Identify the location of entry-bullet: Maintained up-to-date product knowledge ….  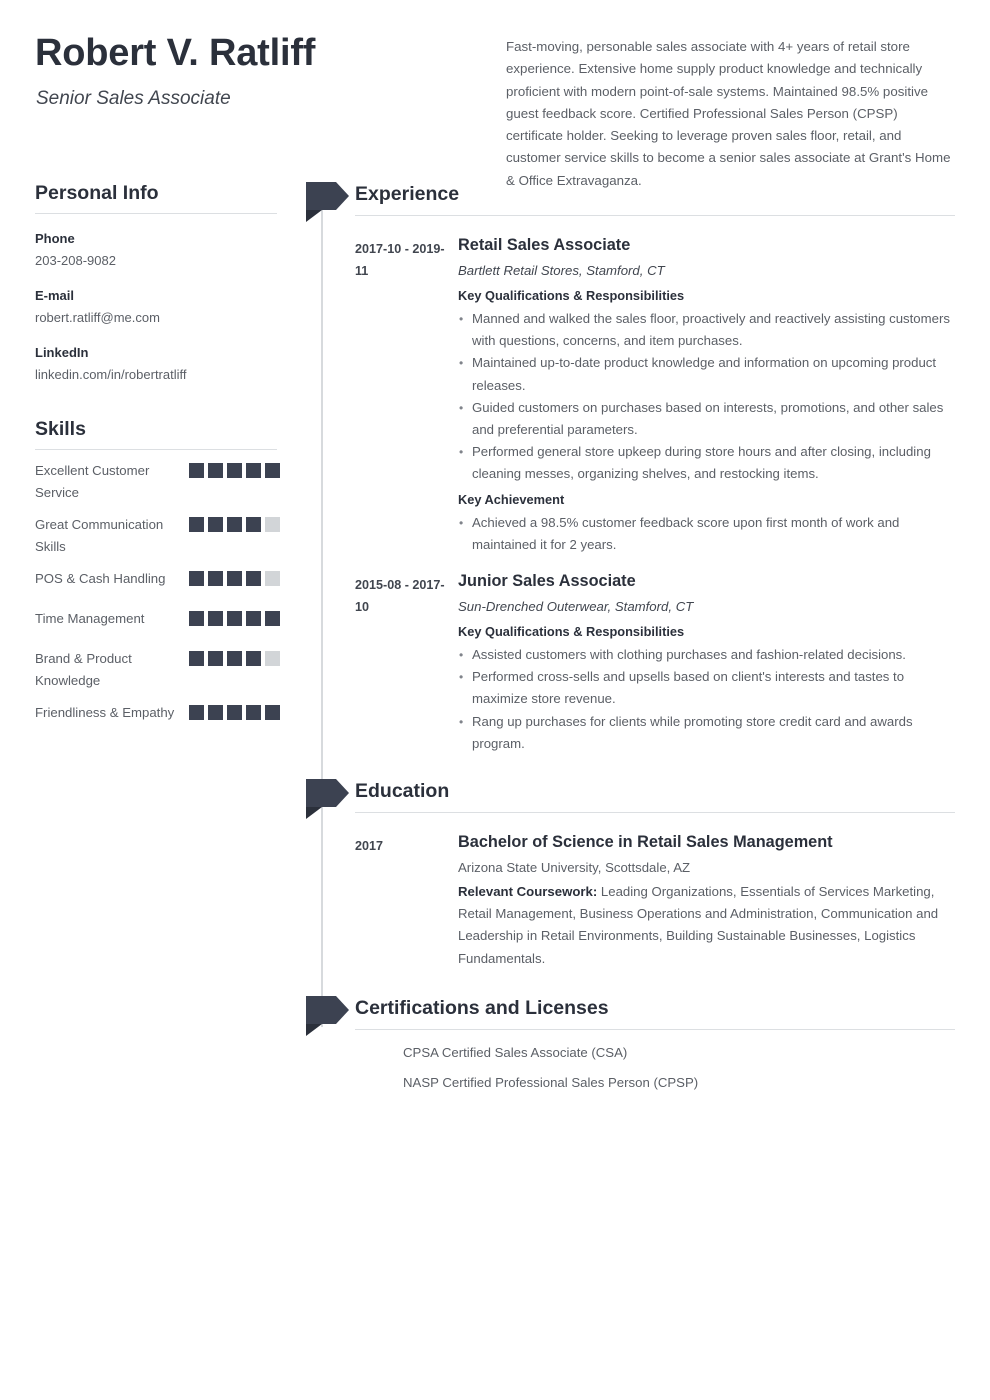
(708, 374).